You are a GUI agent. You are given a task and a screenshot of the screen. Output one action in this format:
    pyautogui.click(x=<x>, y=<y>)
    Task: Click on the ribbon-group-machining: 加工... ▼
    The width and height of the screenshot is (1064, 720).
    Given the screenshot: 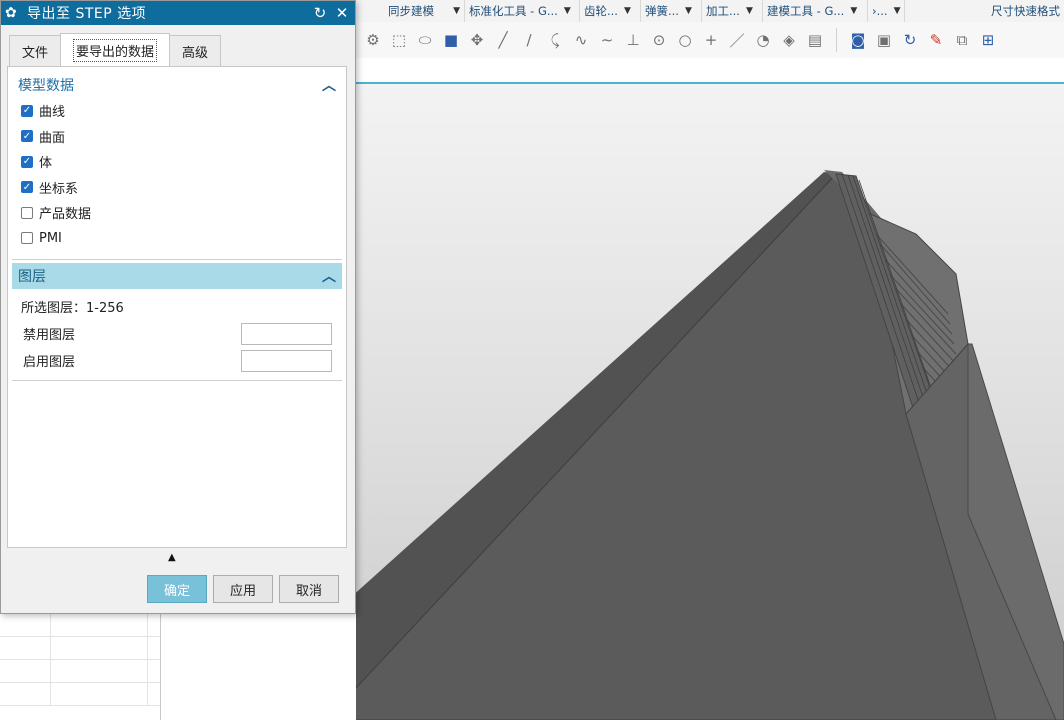 What is the action you would take?
    pyautogui.click(x=732, y=11)
    